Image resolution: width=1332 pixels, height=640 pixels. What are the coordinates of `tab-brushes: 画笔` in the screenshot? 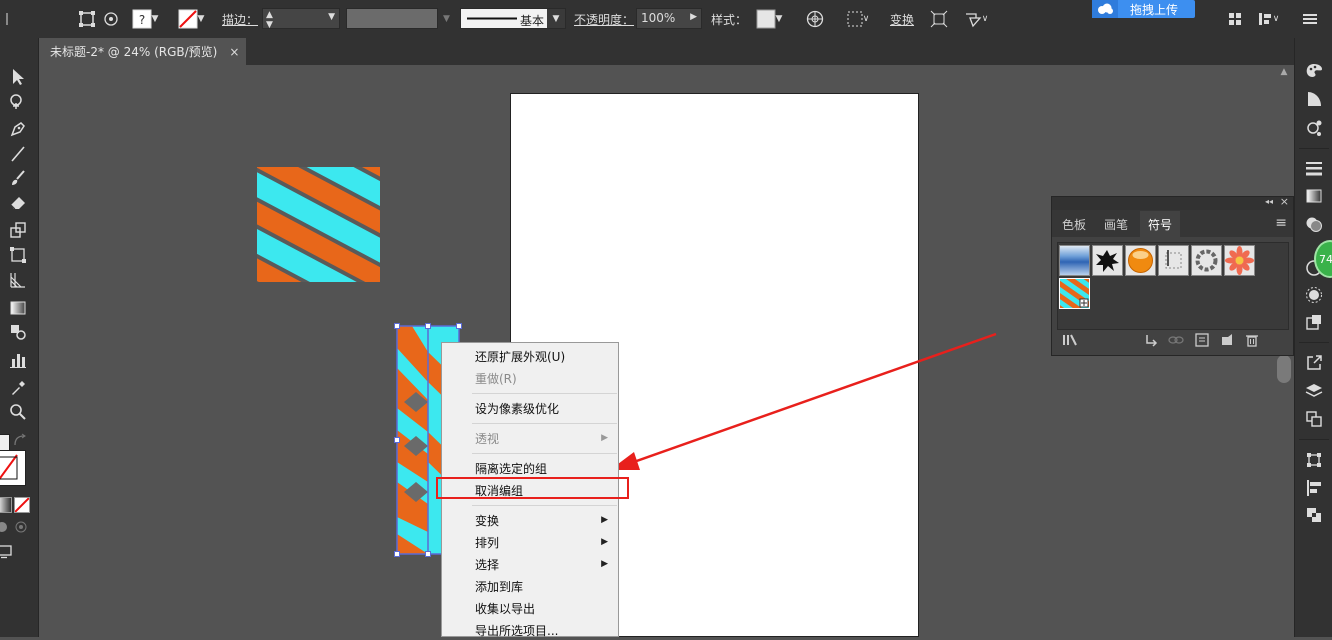 It's located at (1116, 224).